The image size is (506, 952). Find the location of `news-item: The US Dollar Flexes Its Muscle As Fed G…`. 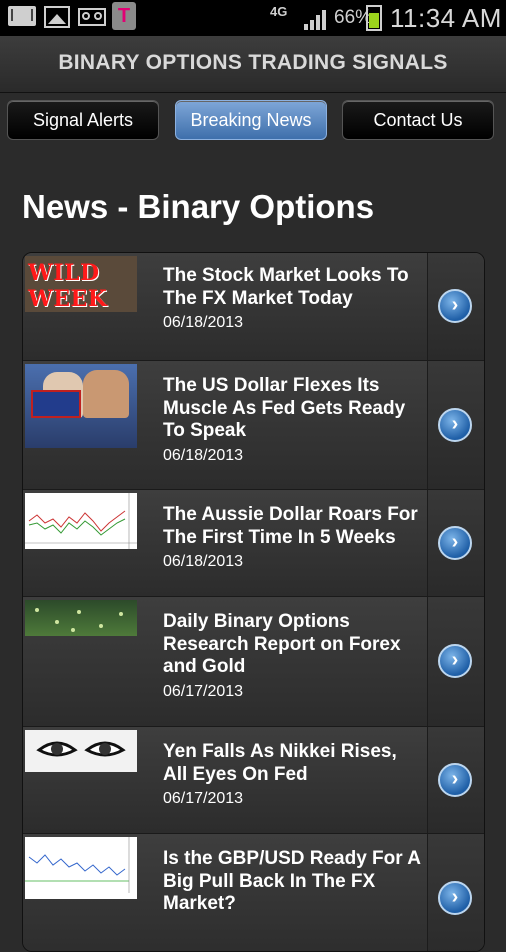

news-item: The US Dollar Flexes Its Muscle As Fed G… is located at coordinates (253, 425).